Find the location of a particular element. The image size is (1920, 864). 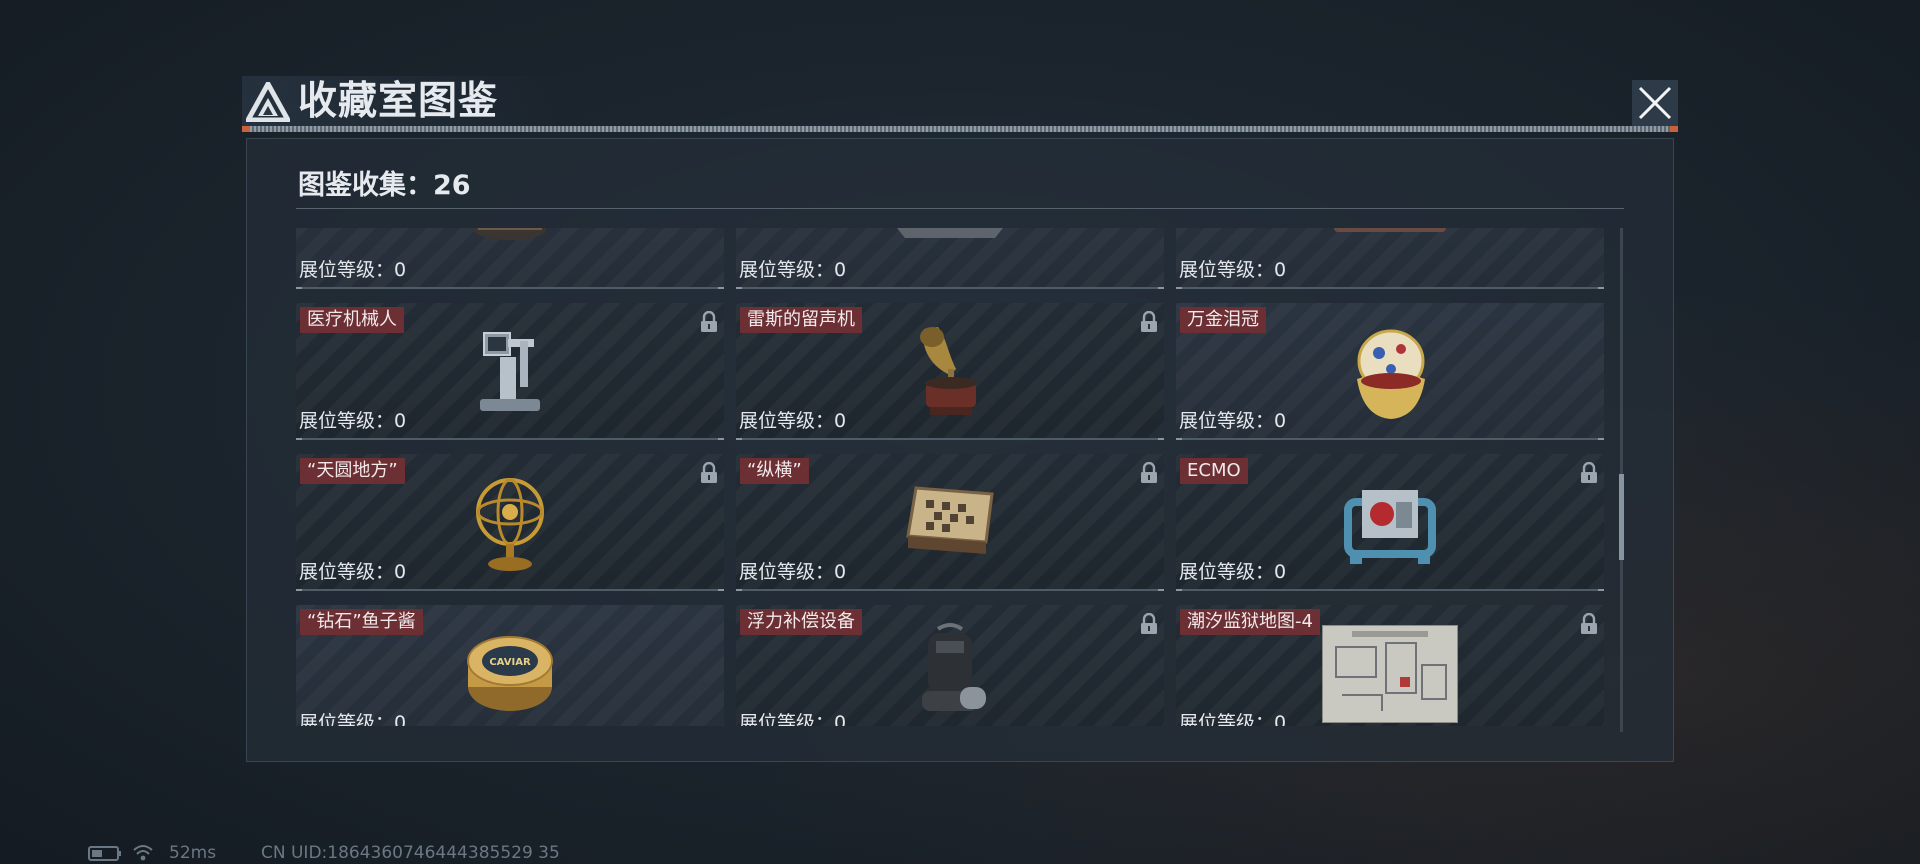

item-name-tag: 浮力补偿设备 is located at coordinates (801, 622).